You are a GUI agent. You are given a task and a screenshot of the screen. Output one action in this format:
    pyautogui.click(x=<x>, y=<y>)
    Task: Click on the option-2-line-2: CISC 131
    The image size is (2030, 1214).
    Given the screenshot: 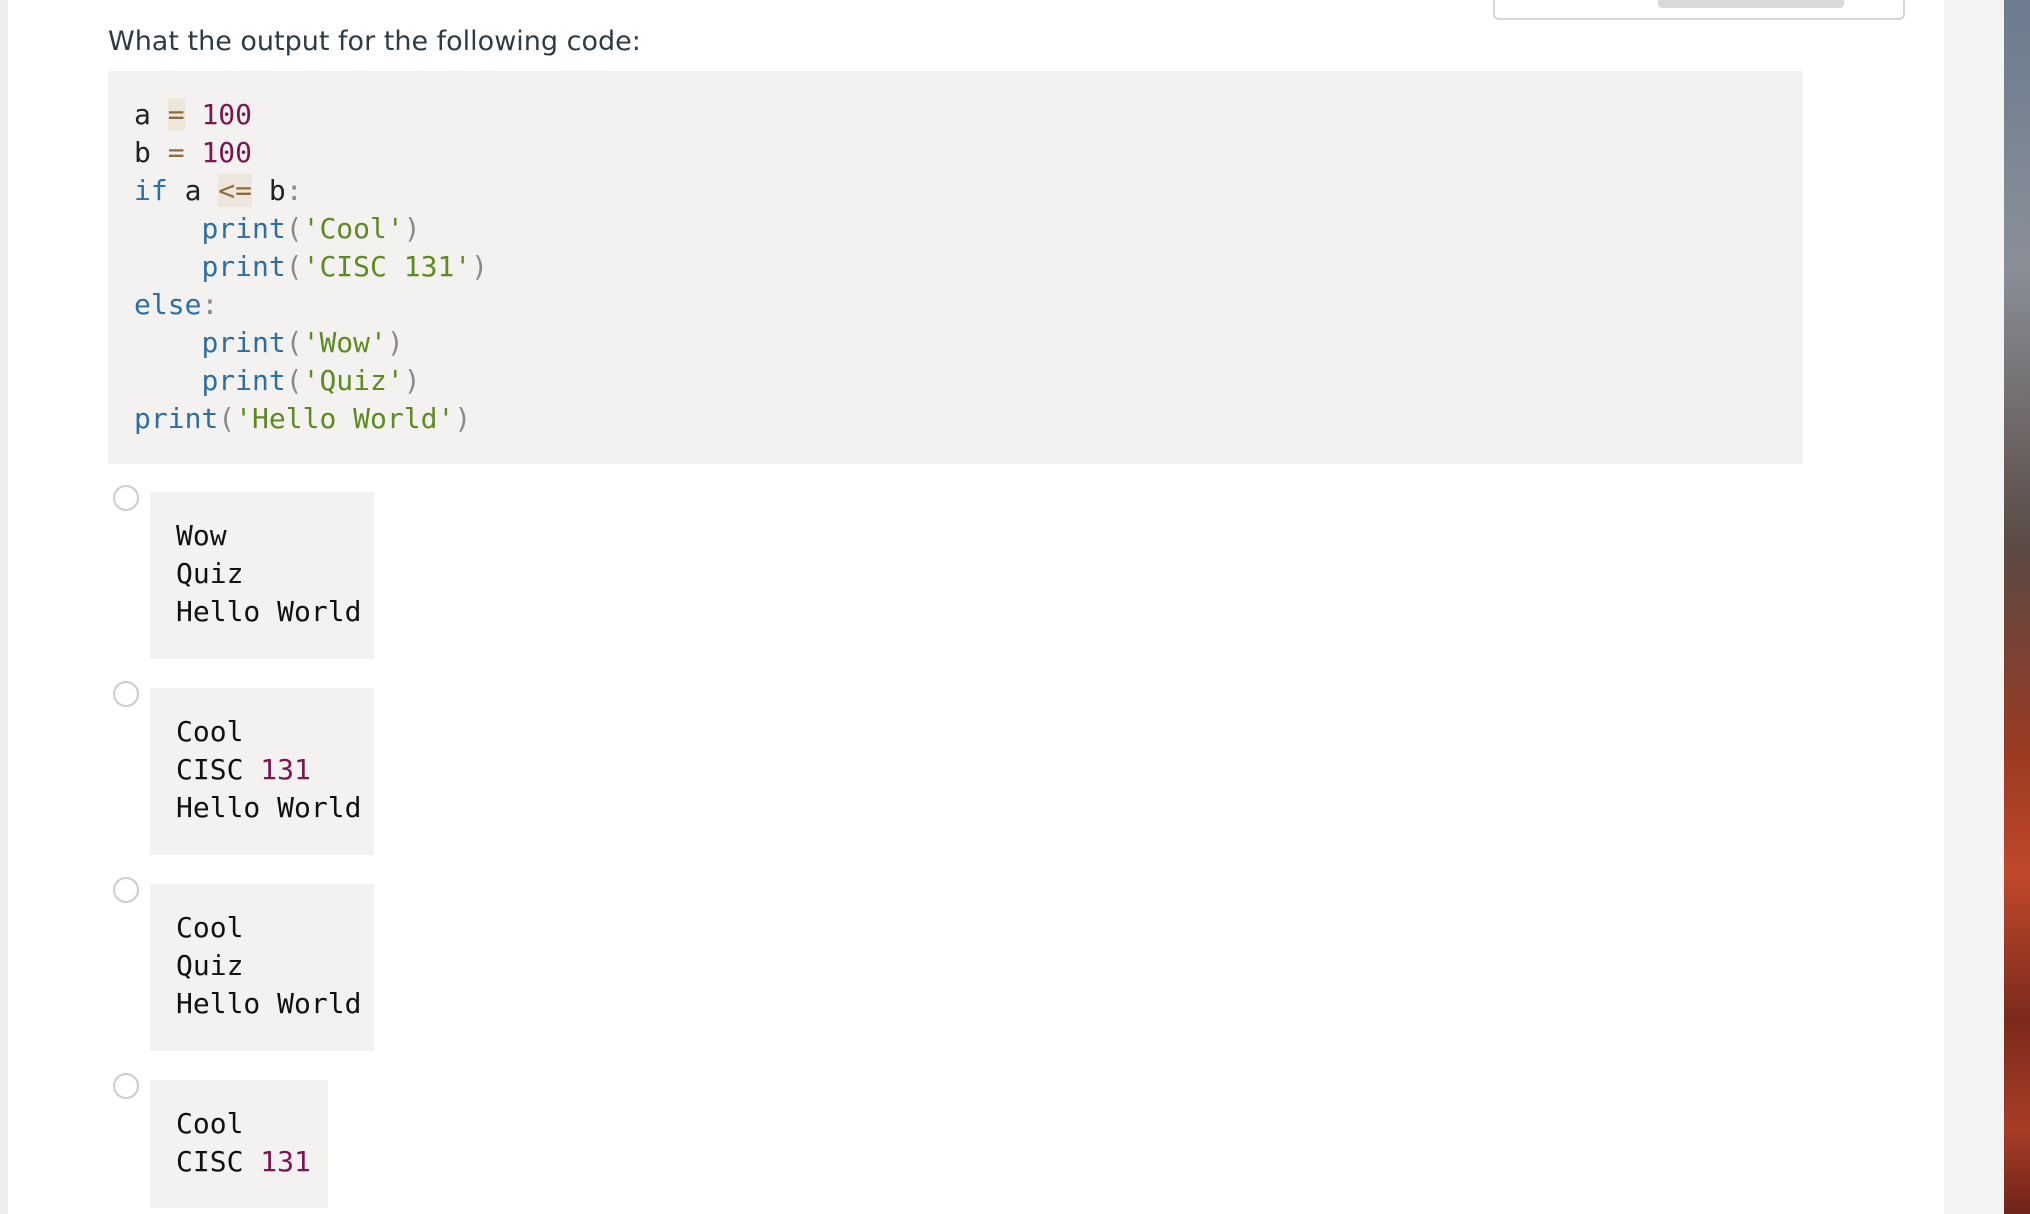 What is the action you would take?
    pyautogui.click(x=262, y=770)
    